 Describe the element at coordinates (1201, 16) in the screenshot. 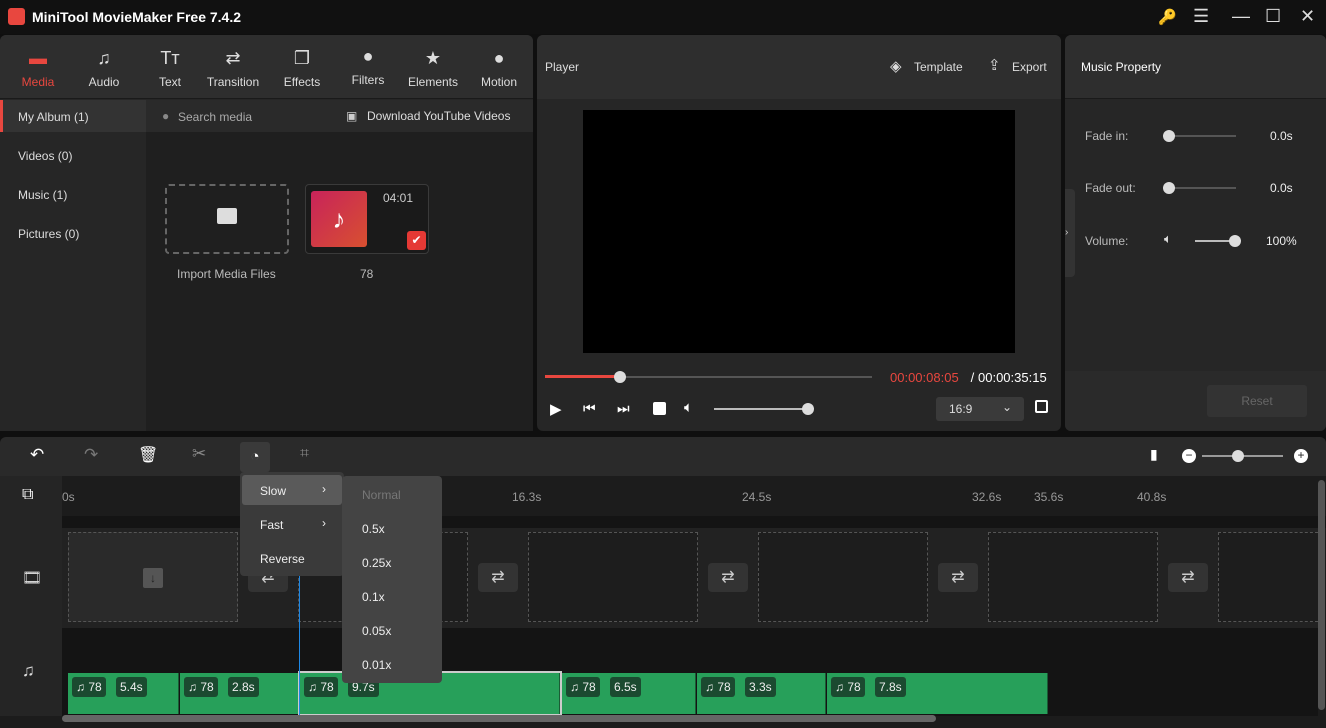

I see `menu-icon: ☰` at that location.